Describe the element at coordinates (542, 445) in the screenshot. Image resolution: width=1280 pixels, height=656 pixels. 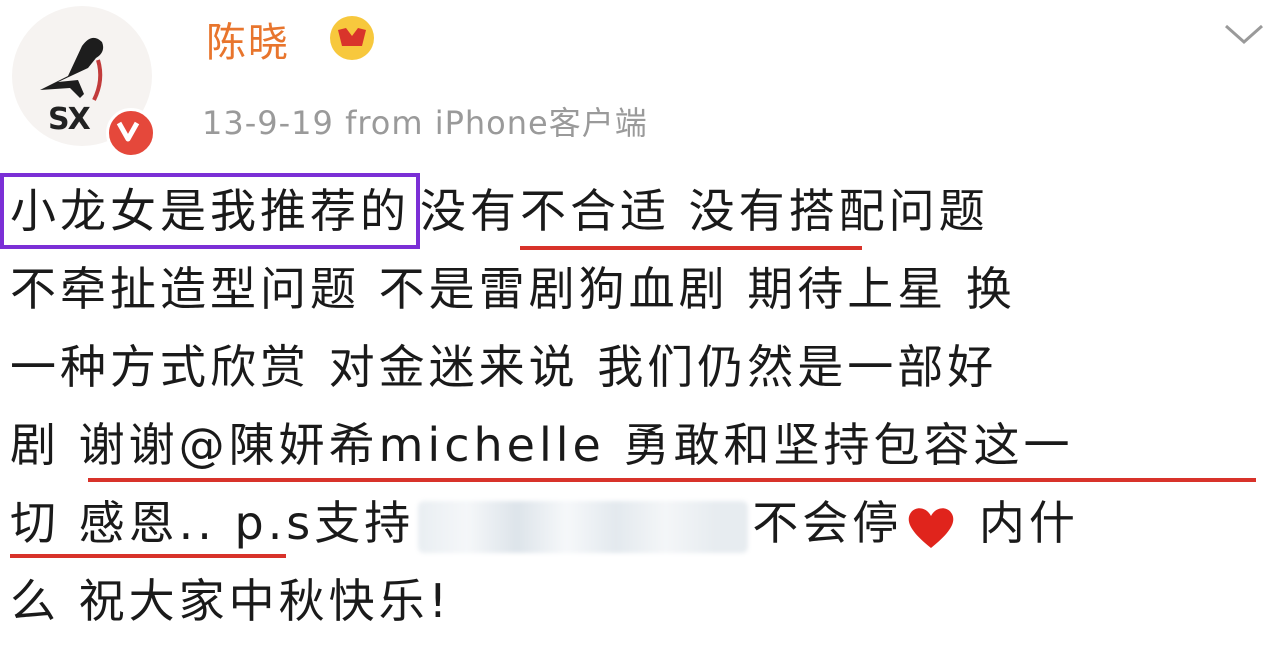
I see `post-line-4-text: 剧 谢谢@陳妍希michelle 勇敢和坚持包容这一` at that location.